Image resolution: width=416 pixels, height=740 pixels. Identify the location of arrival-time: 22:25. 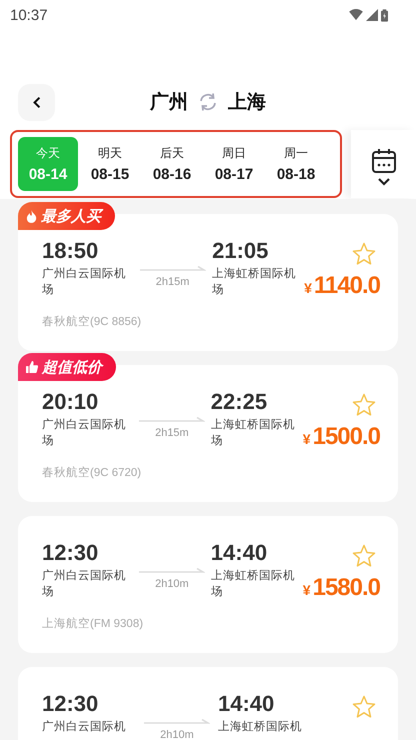
(239, 402).